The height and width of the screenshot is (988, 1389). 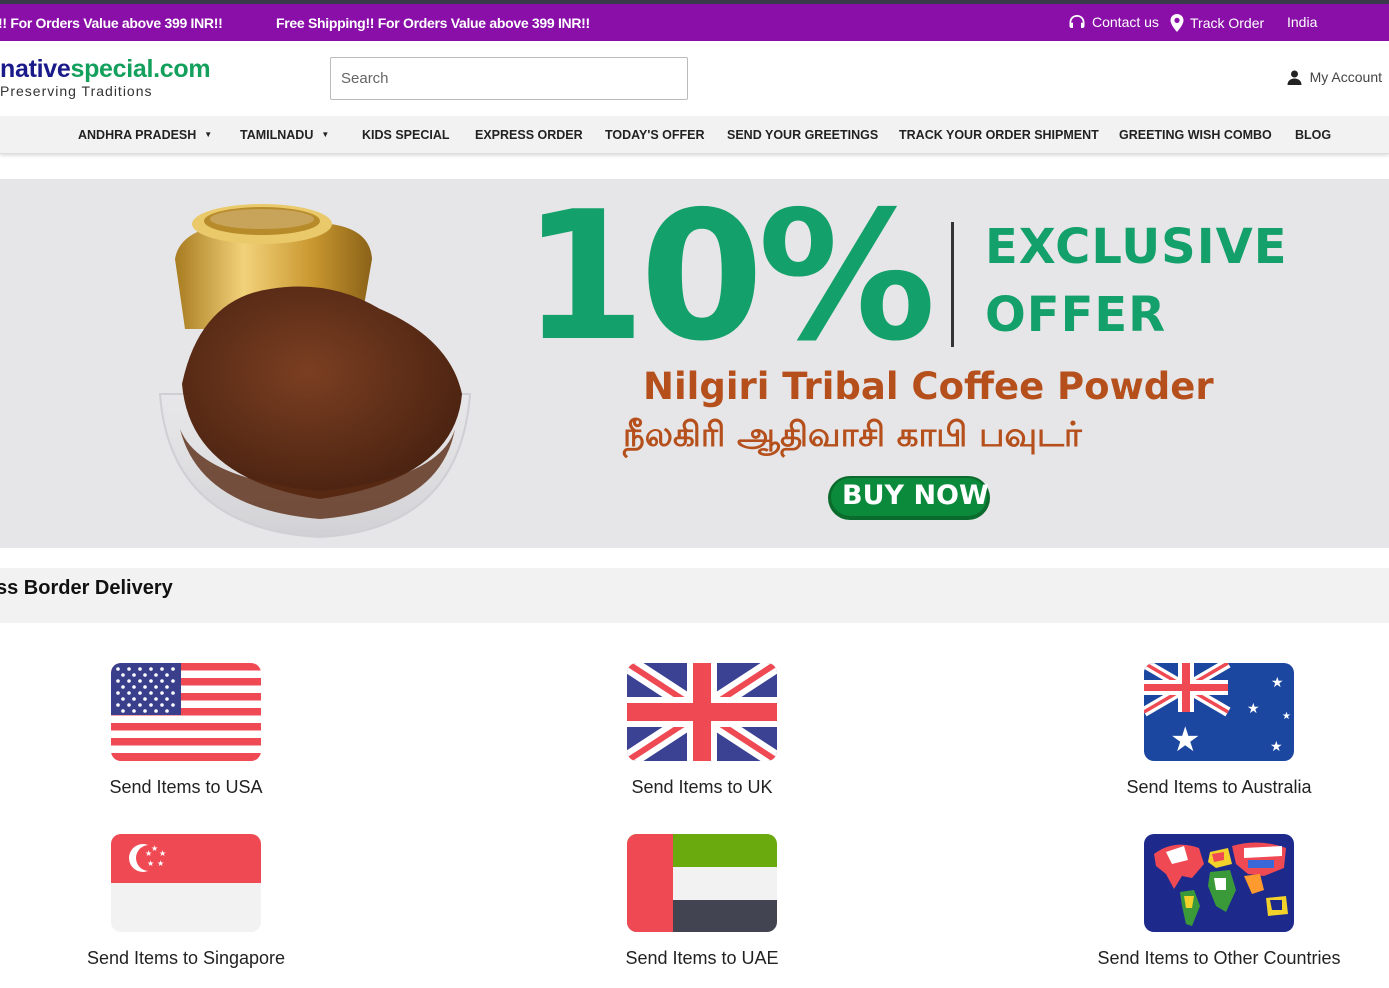 I want to click on track-order-link: Track Order, so click(x=1217, y=23).